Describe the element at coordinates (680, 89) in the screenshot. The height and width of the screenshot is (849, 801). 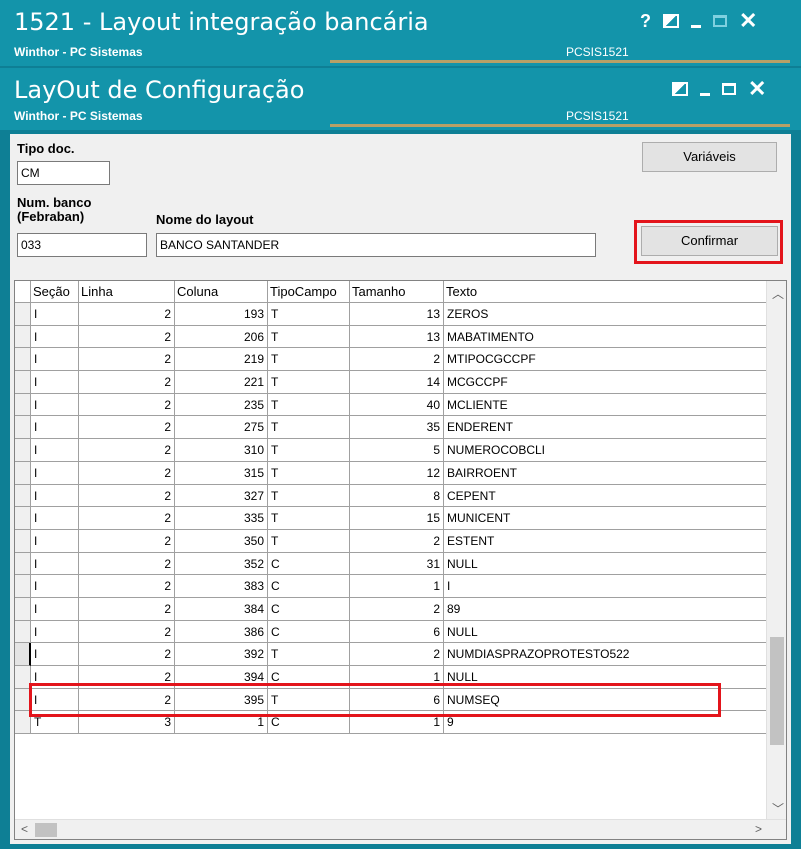
I see `restore-icon` at that location.